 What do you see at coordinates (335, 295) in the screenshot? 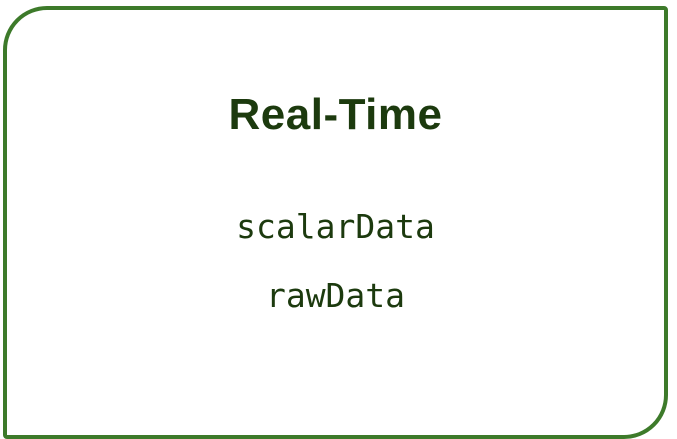
I see `card-item-rawdata: rawData` at bounding box center [335, 295].